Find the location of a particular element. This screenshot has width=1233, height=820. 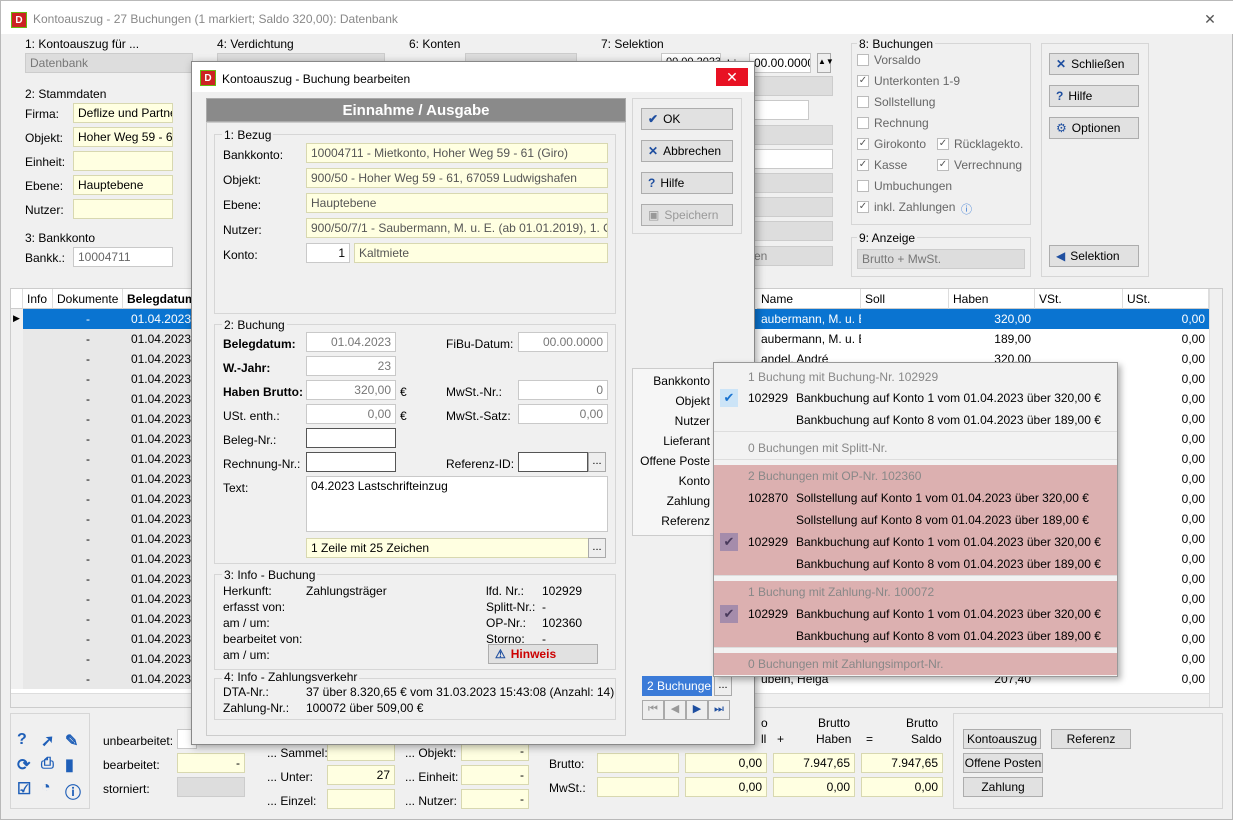

einheit-field is located at coordinates (123, 161).